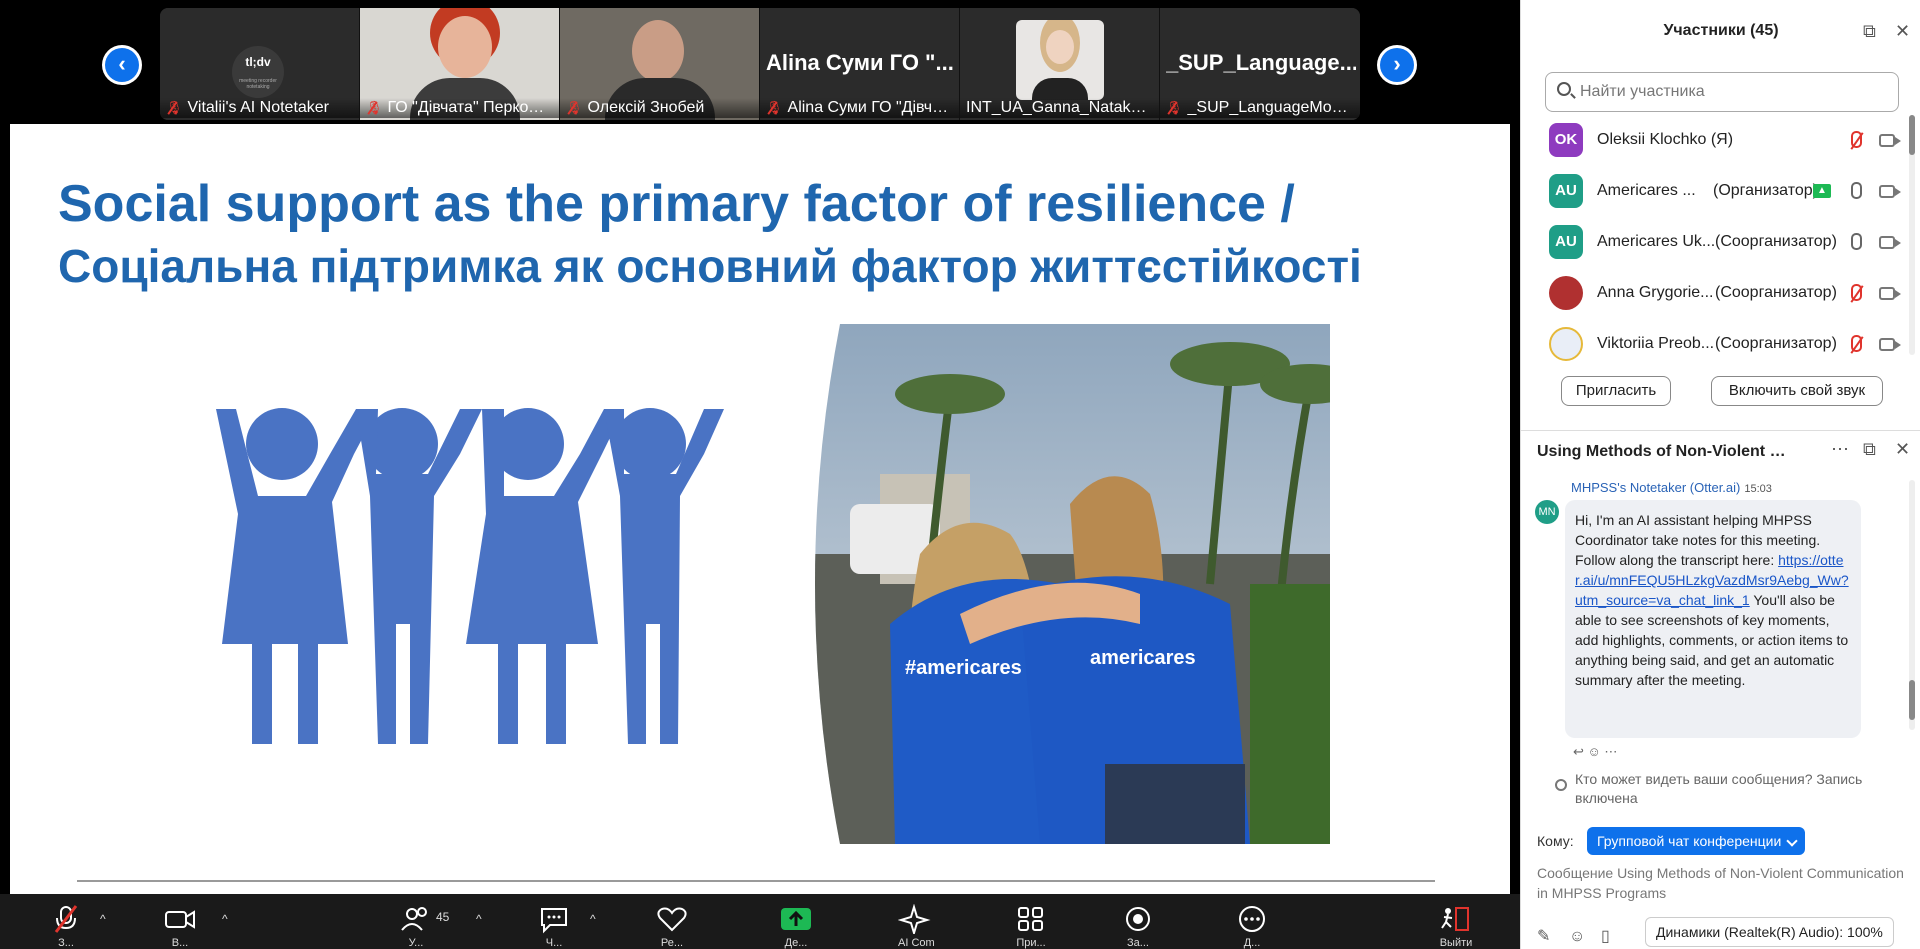 This screenshot has width=1920, height=949. Describe the element at coordinates (1665, 139) in the screenshot. I see `participant-name: Oleksii Klochko (Я)` at that location.